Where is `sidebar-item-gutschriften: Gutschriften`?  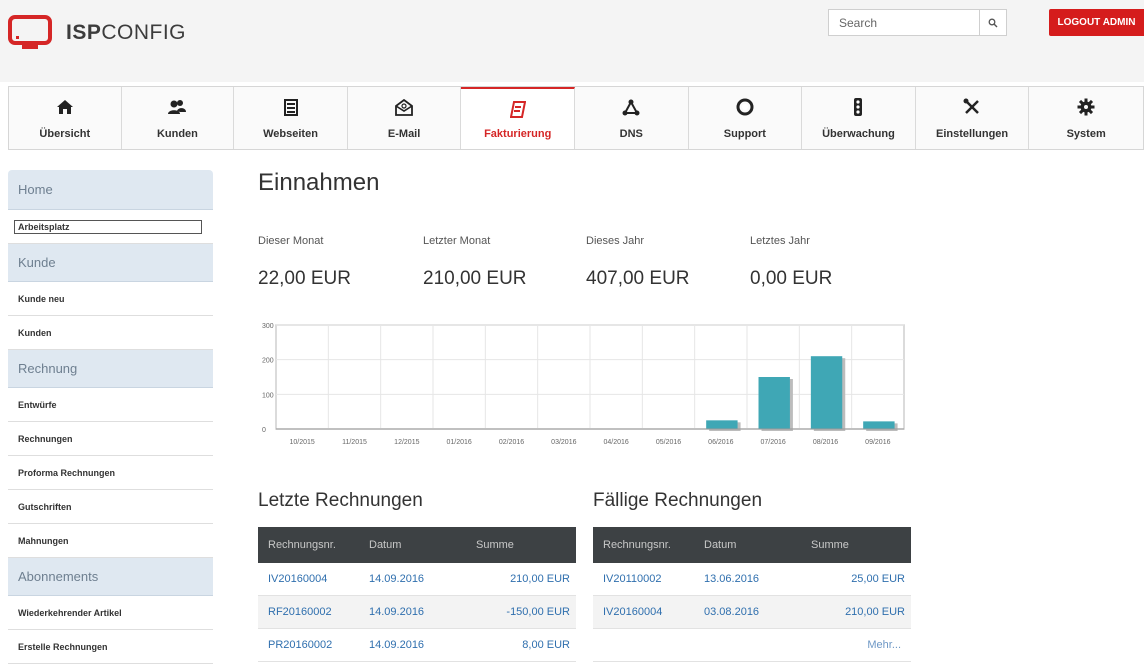 sidebar-item-gutschriften: Gutschriften is located at coordinates (110, 507).